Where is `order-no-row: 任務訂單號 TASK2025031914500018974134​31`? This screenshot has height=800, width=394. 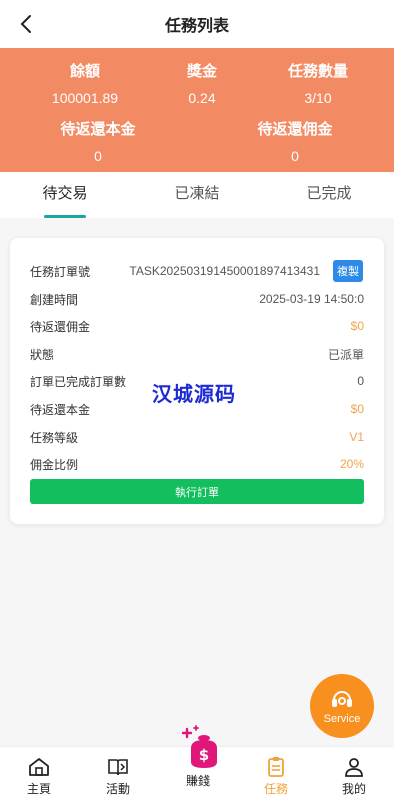
order-no-row: 任務訂單號 TASK2025031914500018974134​31 is located at coordinates (175, 271).